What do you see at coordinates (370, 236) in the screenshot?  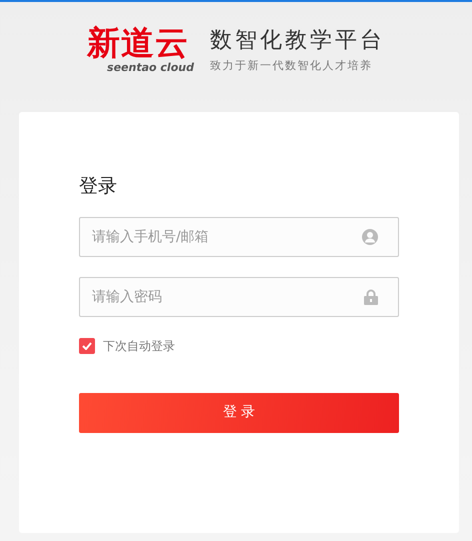 I see `user-icon` at bounding box center [370, 236].